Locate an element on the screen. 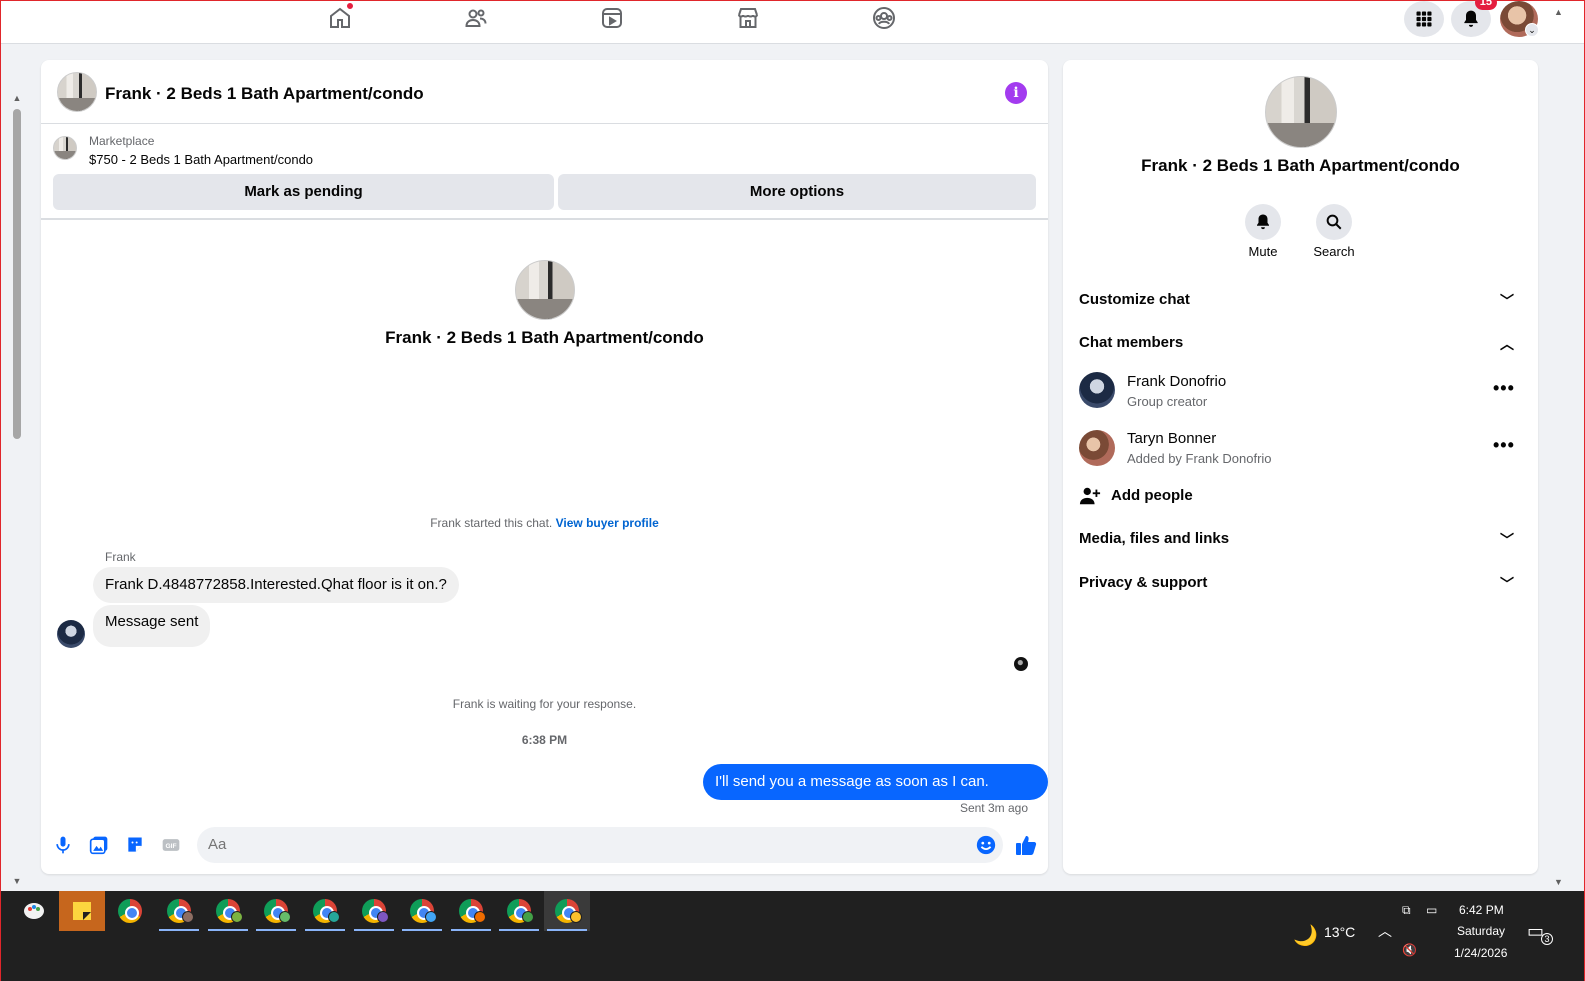  svg-text: GIF is located at coordinates (170, 846).